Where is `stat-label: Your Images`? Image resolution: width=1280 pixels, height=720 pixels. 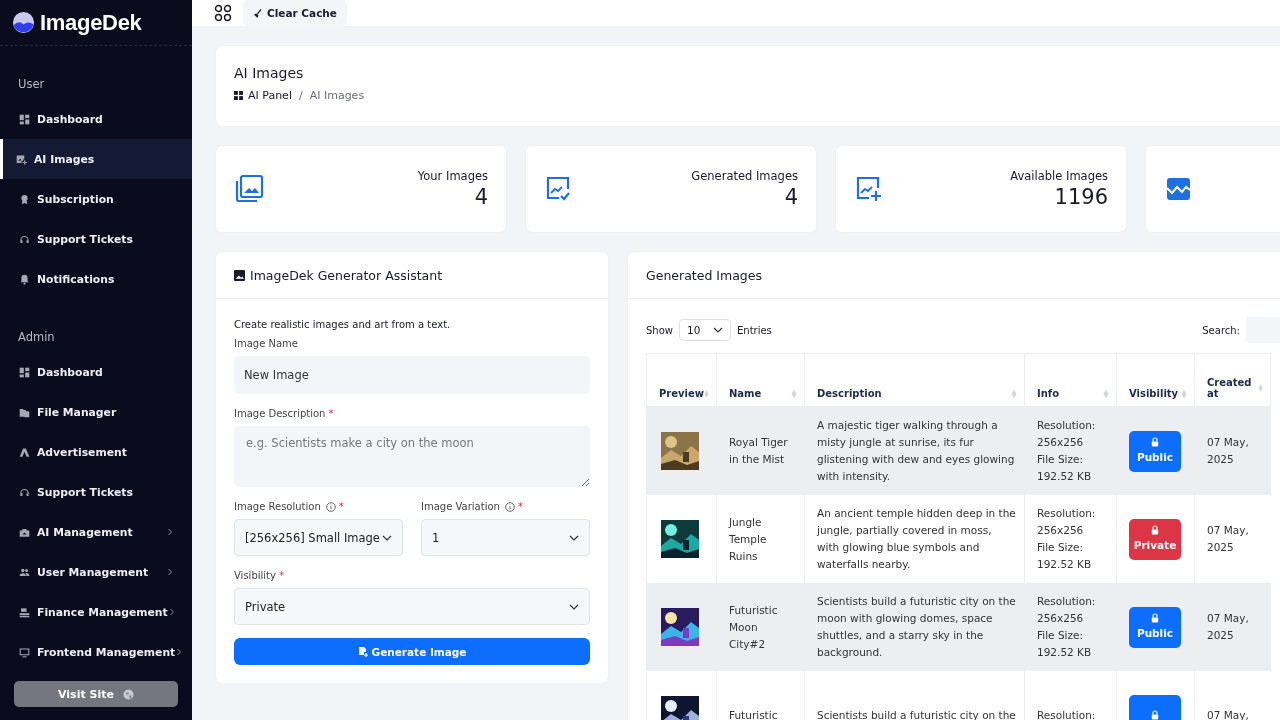 stat-label: Your Images is located at coordinates (452, 176).